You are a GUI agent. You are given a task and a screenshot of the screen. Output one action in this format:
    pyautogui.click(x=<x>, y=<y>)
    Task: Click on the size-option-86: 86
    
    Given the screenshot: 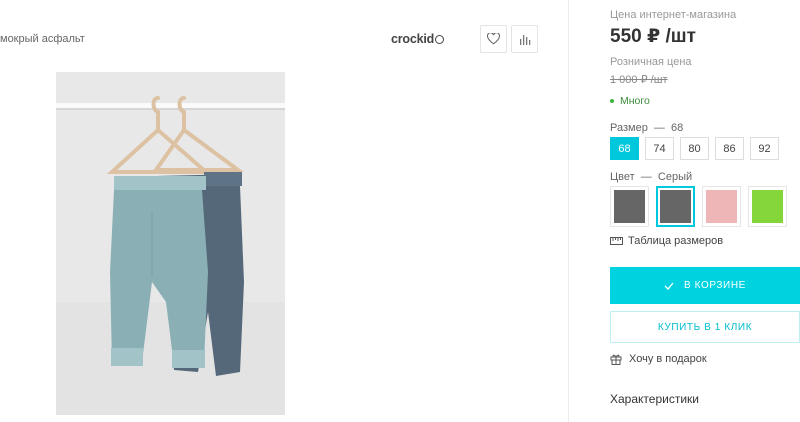 What is the action you would take?
    pyautogui.click(x=729, y=148)
    